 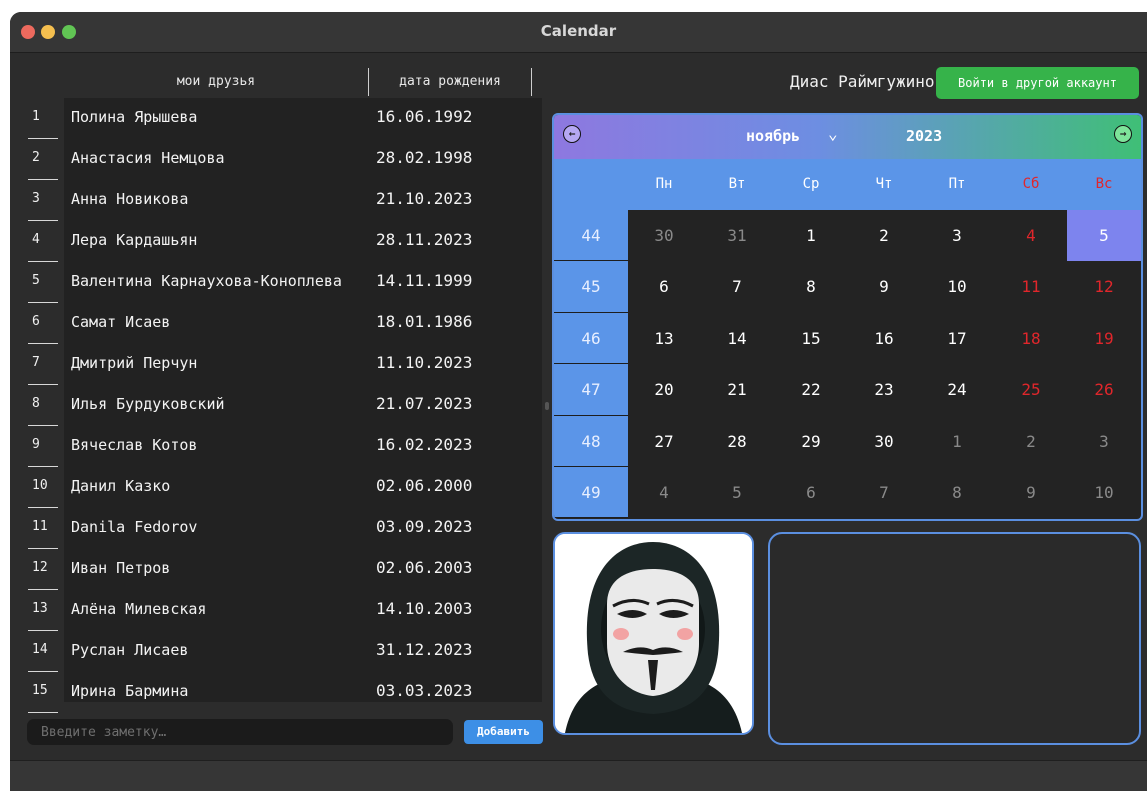 What do you see at coordinates (303, 323) in the screenshot?
I see `friend-row: Самат Исаев 18.01.1986` at bounding box center [303, 323].